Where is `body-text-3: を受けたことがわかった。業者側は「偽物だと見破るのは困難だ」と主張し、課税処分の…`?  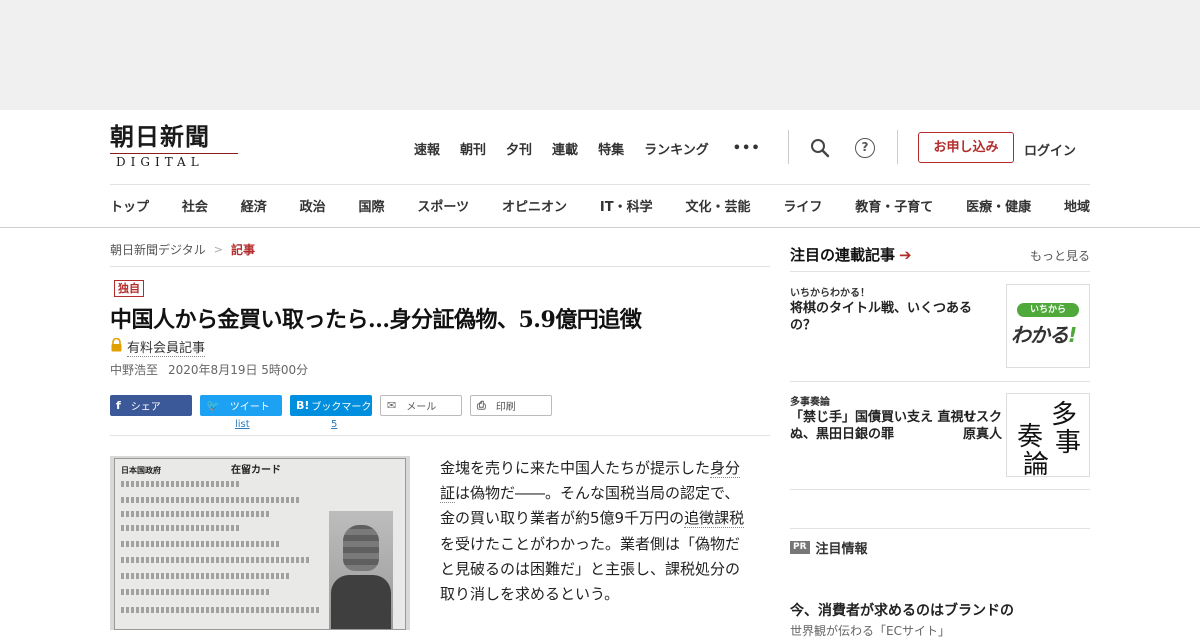 body-text-3: を受けたことがわかった。業者側は「偽物だと見破るのは困難だ」と主張し、課税処分の… is located at coordinates (590, 569).